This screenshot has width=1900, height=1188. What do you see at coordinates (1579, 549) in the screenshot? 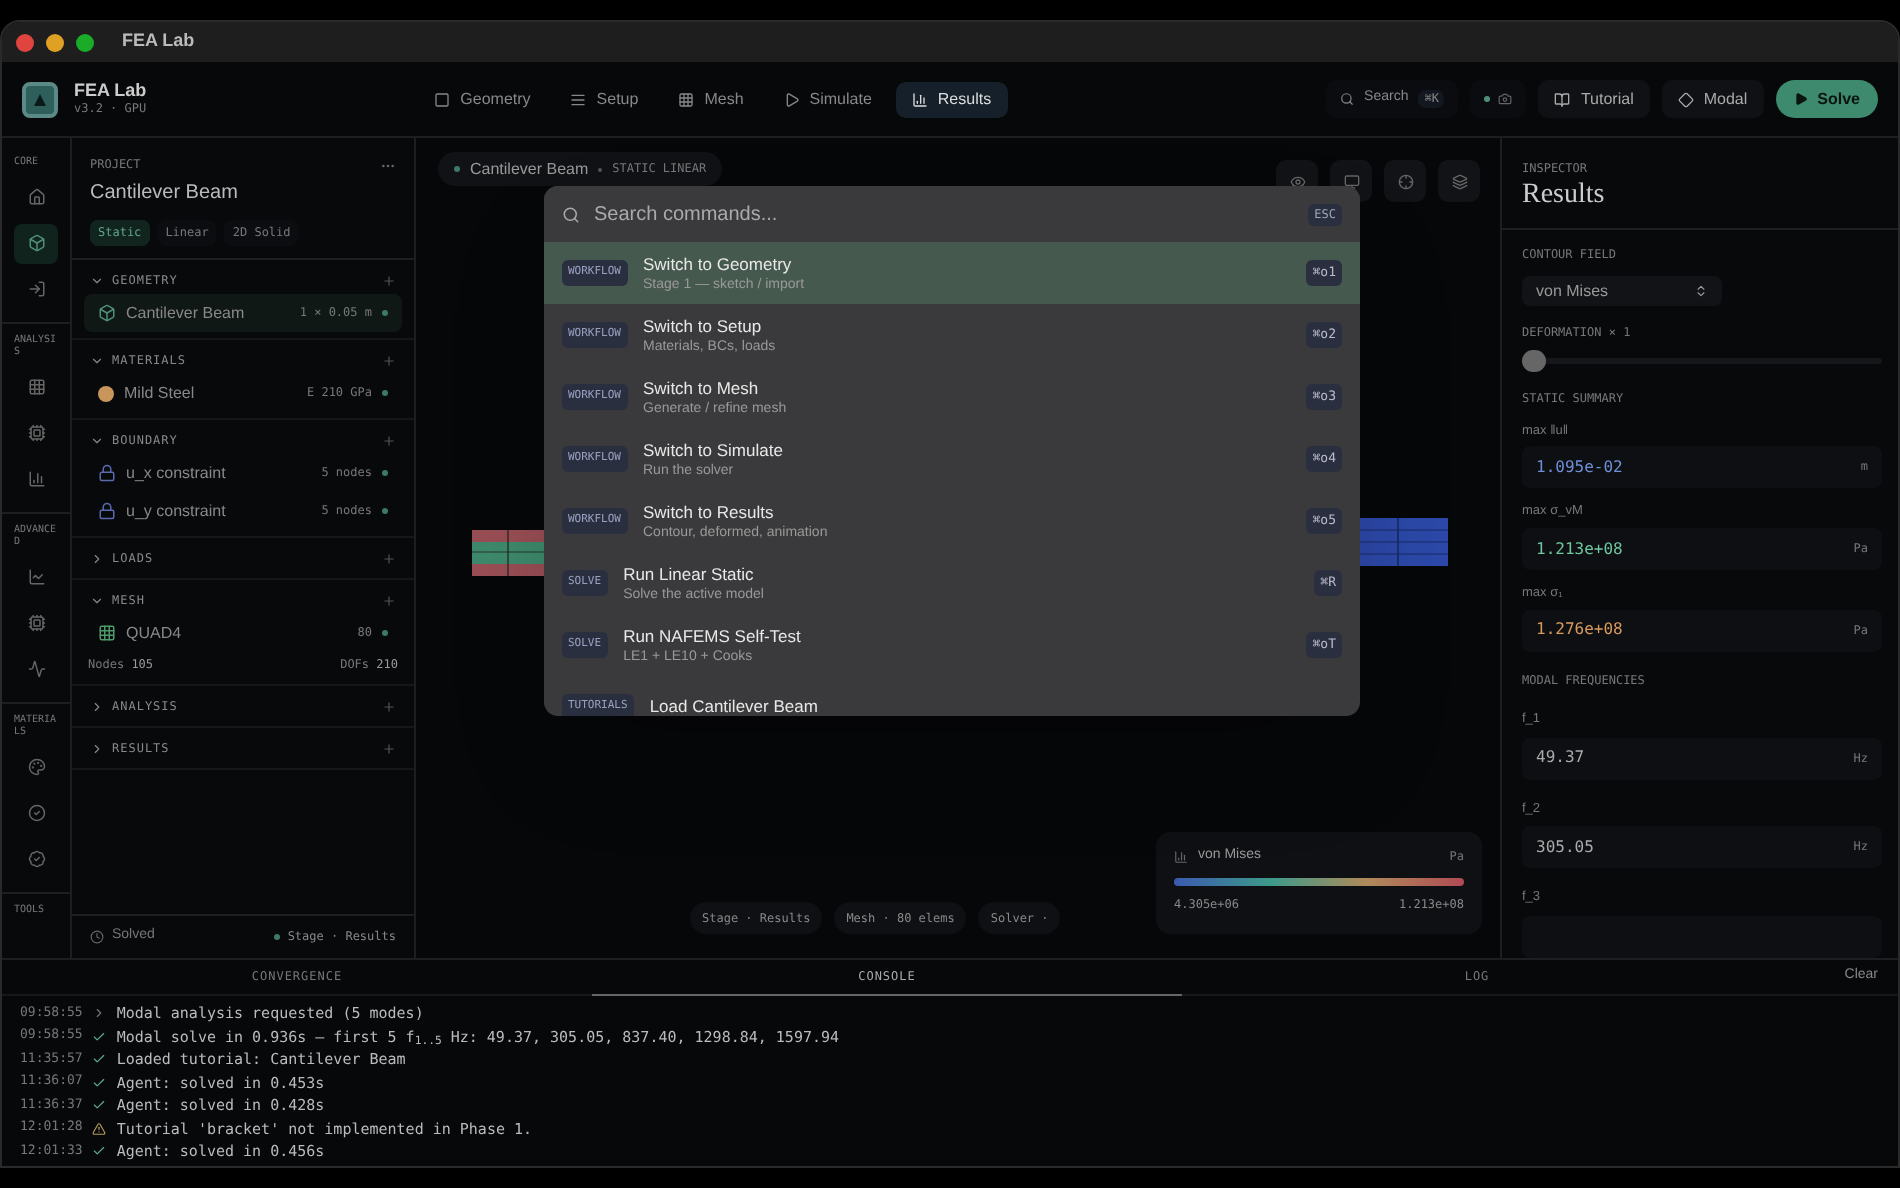
I see `result-value: 1.213e+08` at bounding box center [1579, 549].